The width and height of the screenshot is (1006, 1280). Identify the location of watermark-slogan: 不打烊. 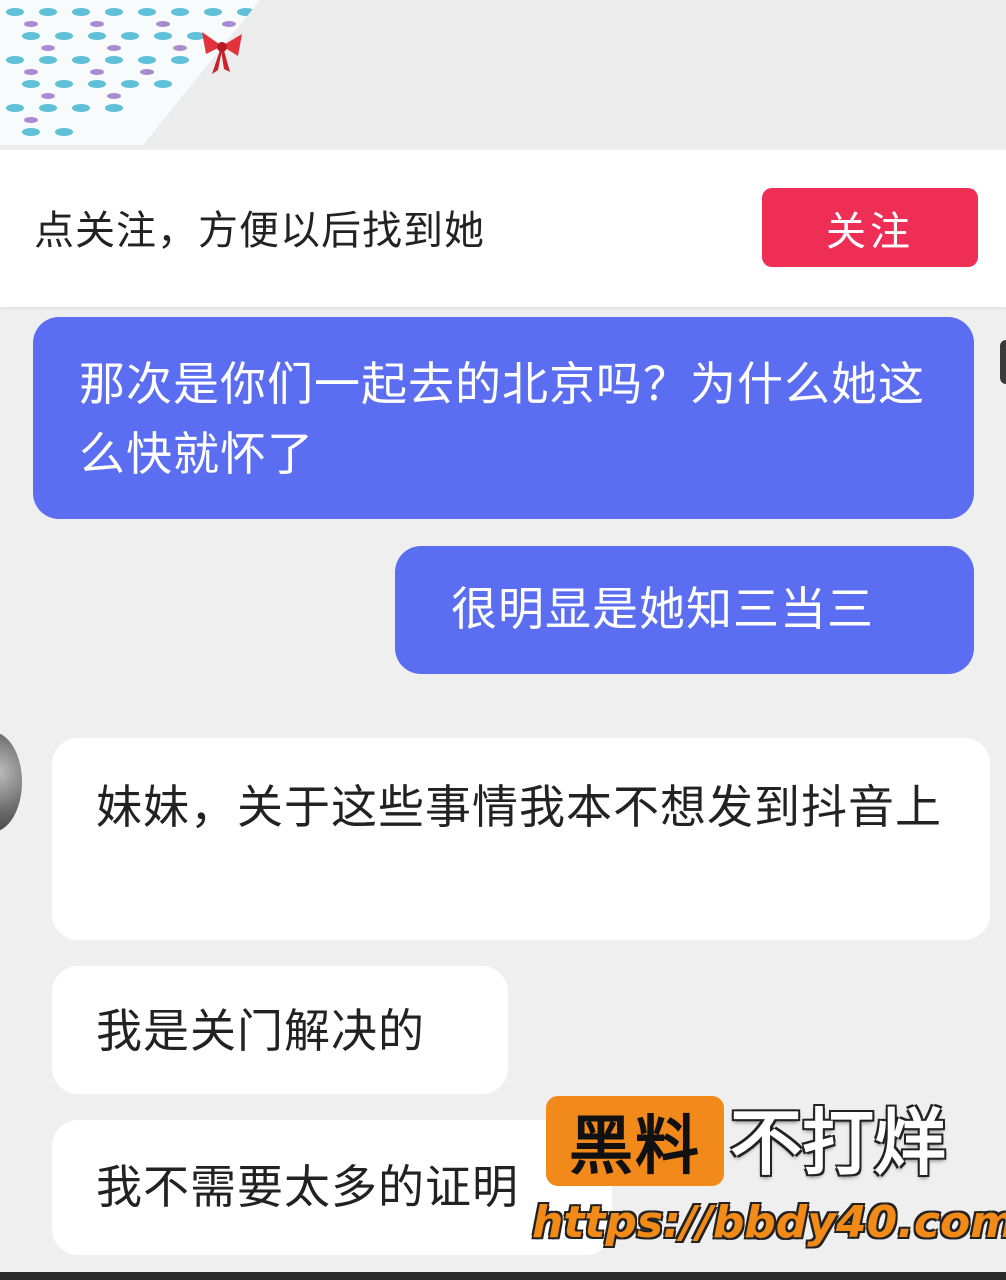
(838, 1143).